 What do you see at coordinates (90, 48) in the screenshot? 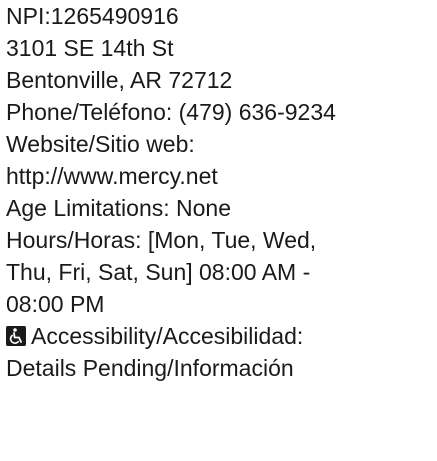
I see `address-line-1: 3101 SE 14th St` at bounding box center [90, 48].